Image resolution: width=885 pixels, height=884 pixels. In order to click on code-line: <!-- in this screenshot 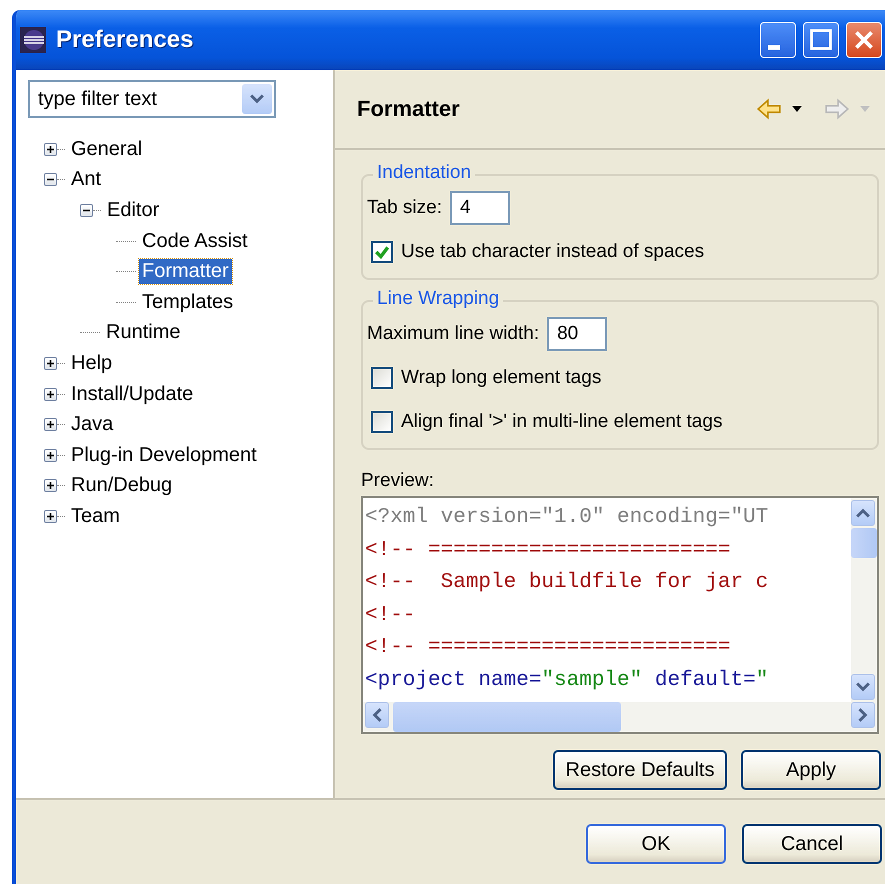, I will do `click(390, 615)`.